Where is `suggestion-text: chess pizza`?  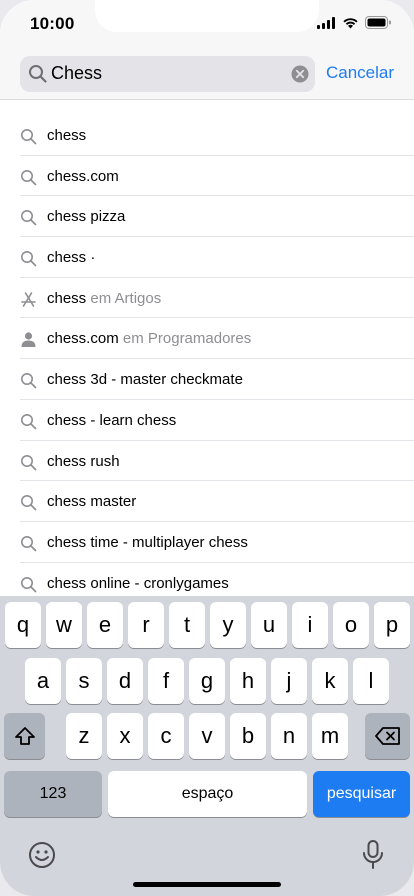 suggestion-text: chess pizza is located at coordinates (86, 216).